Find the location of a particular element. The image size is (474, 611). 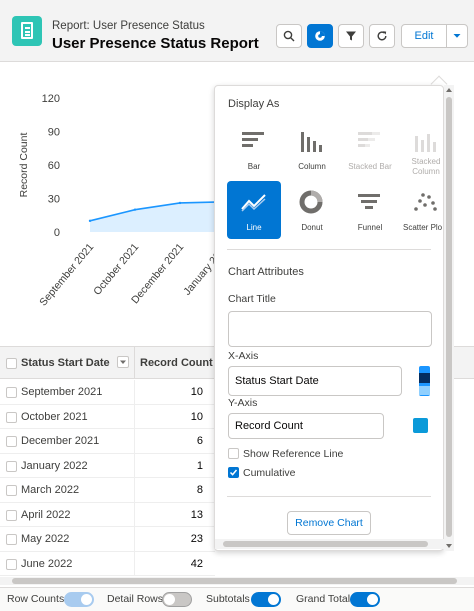

table-row: September 2021 10 is located at coordinates (107, 392).